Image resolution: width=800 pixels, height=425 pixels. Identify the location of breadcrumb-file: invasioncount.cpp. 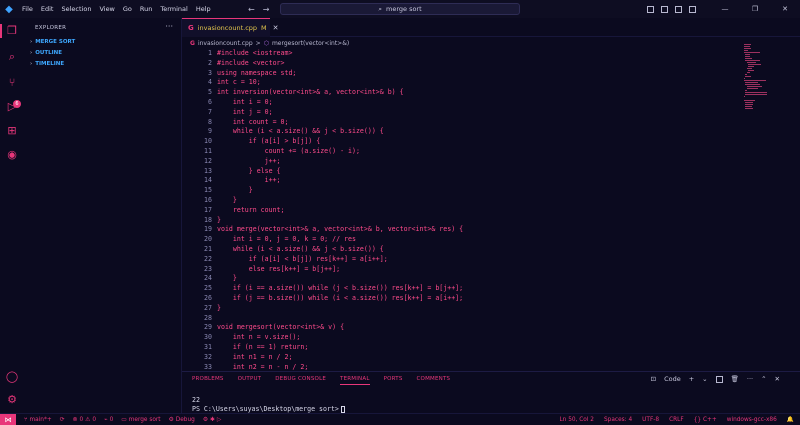
(225, 43).